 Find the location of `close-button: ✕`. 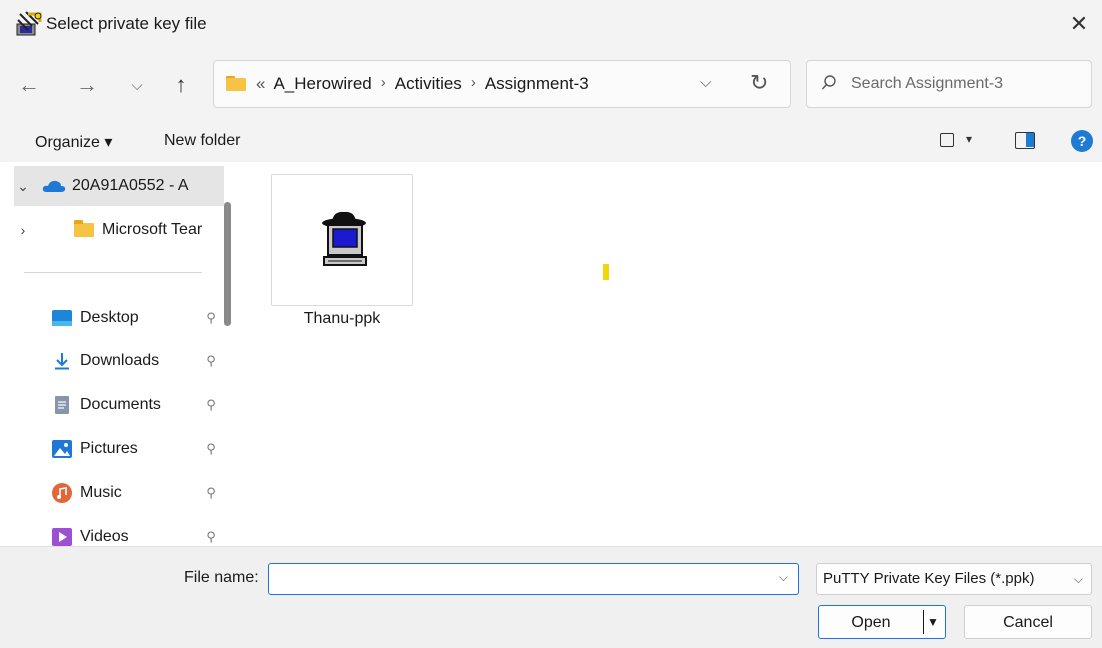

close-button: ✕ is located at coordinates (1079, 24).